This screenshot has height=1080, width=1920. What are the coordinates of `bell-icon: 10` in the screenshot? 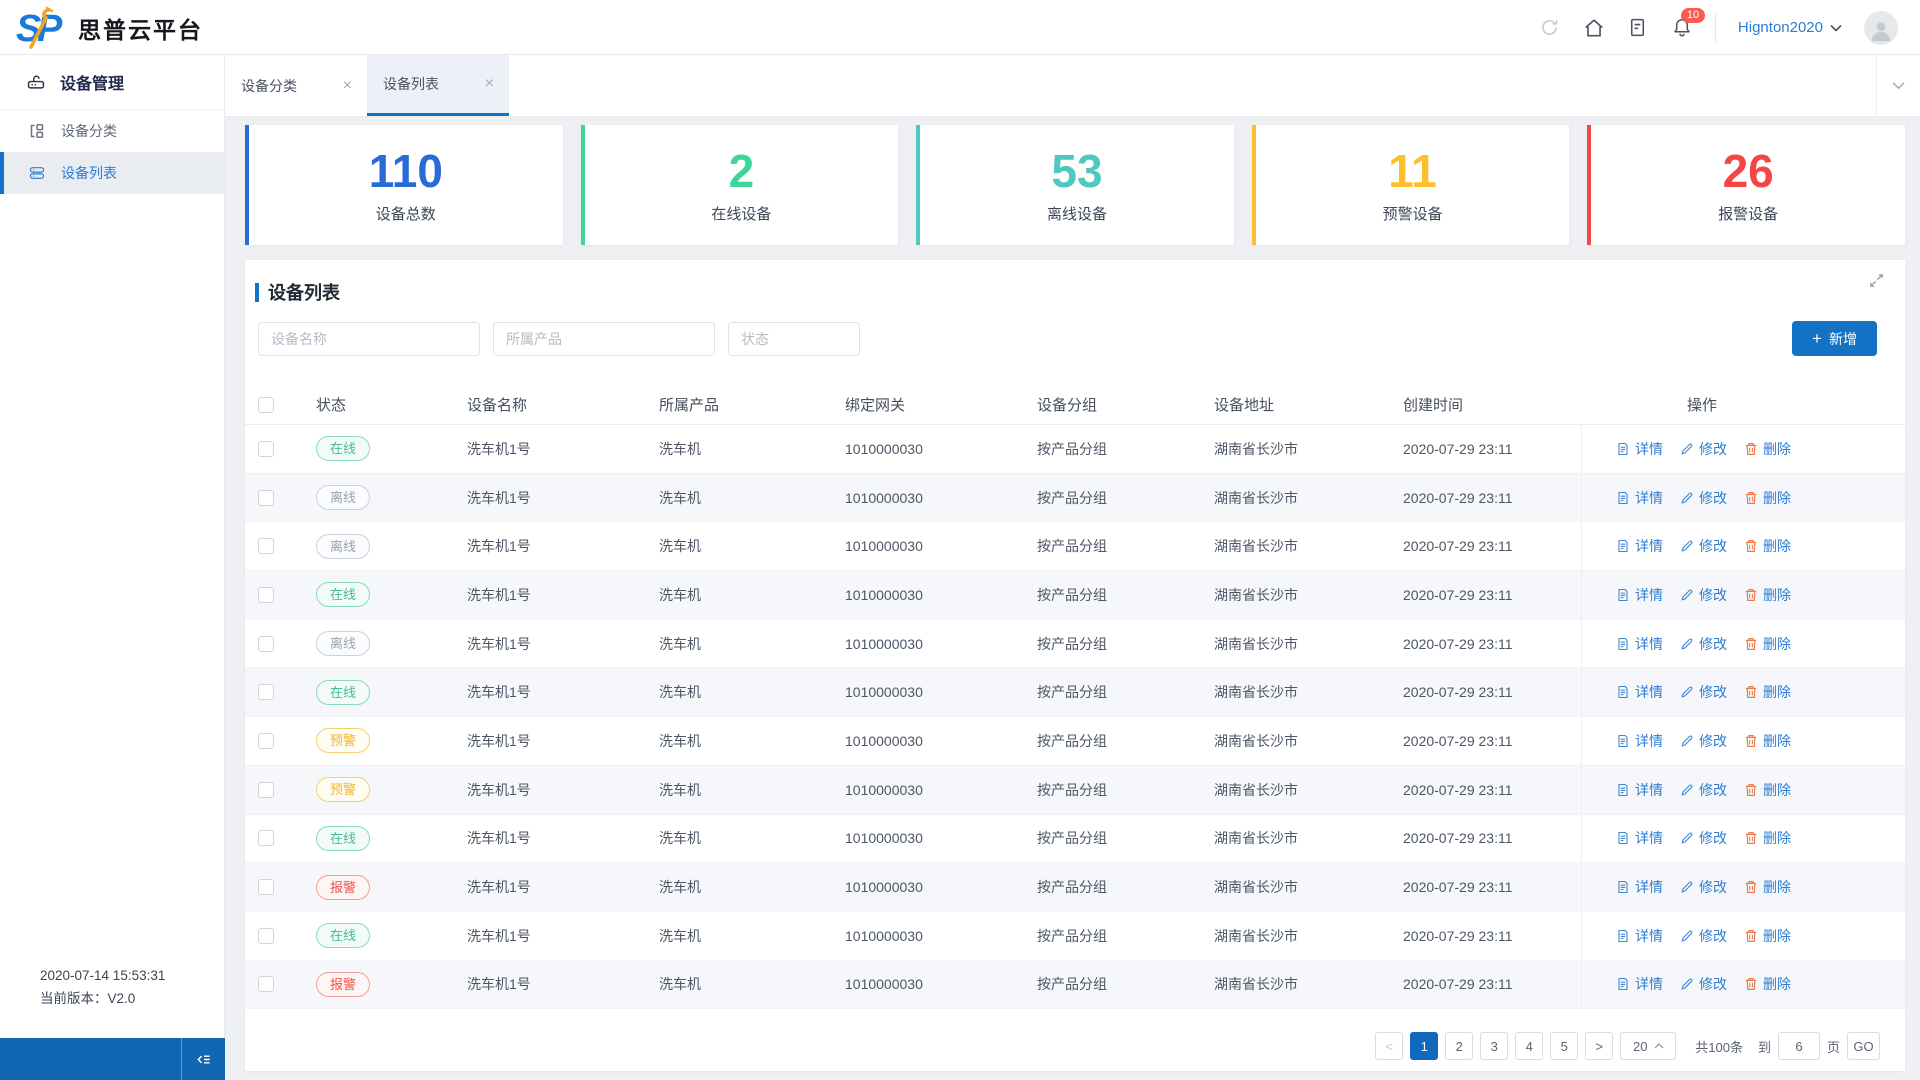 It's located at (1688, 23).